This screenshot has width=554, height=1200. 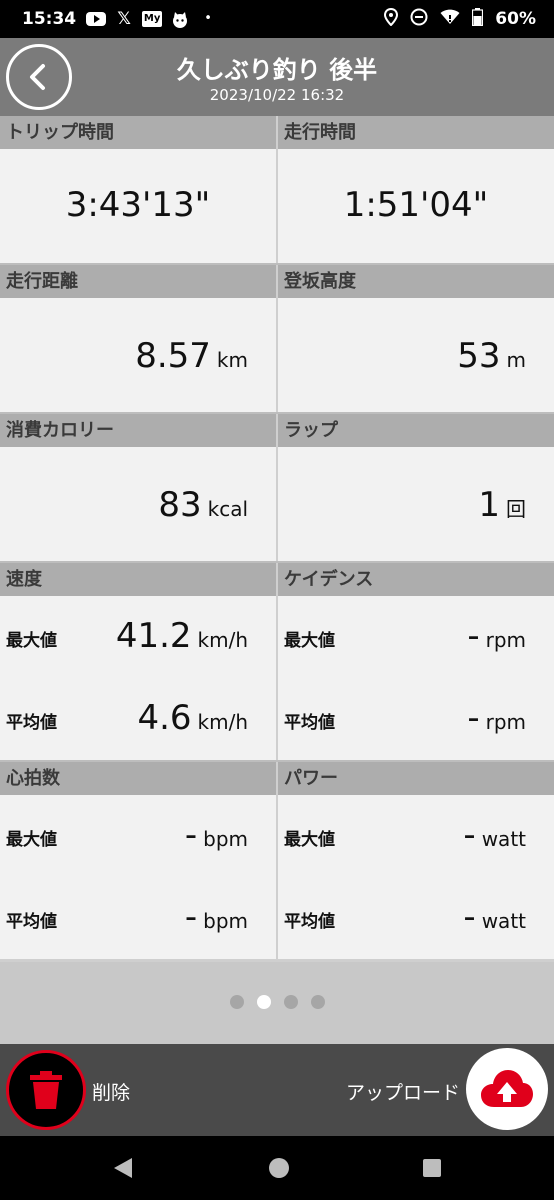 What do you see at coordinates (416, 487) in the screenshot?
I see `laps-card: ラップ 1 回` at bounding box center [416, 487].